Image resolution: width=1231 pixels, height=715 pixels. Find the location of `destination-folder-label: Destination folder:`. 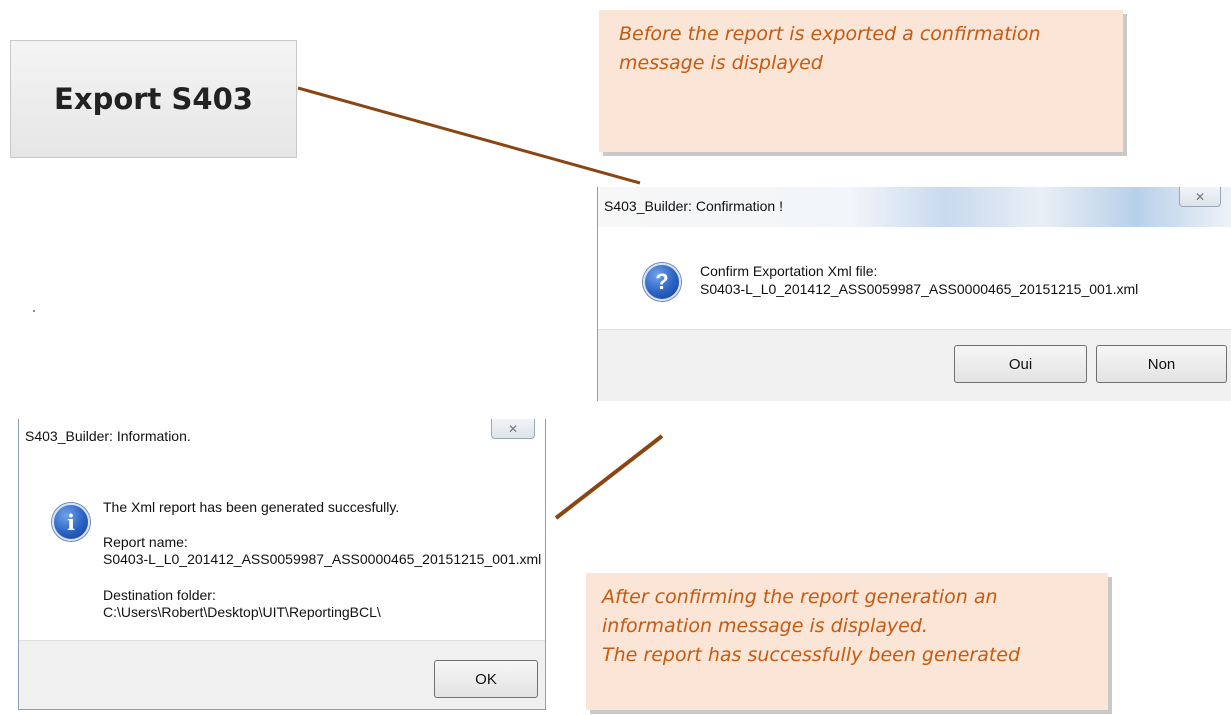

destination-folder-label: Destination folder: is located at coordinates (159, 595).